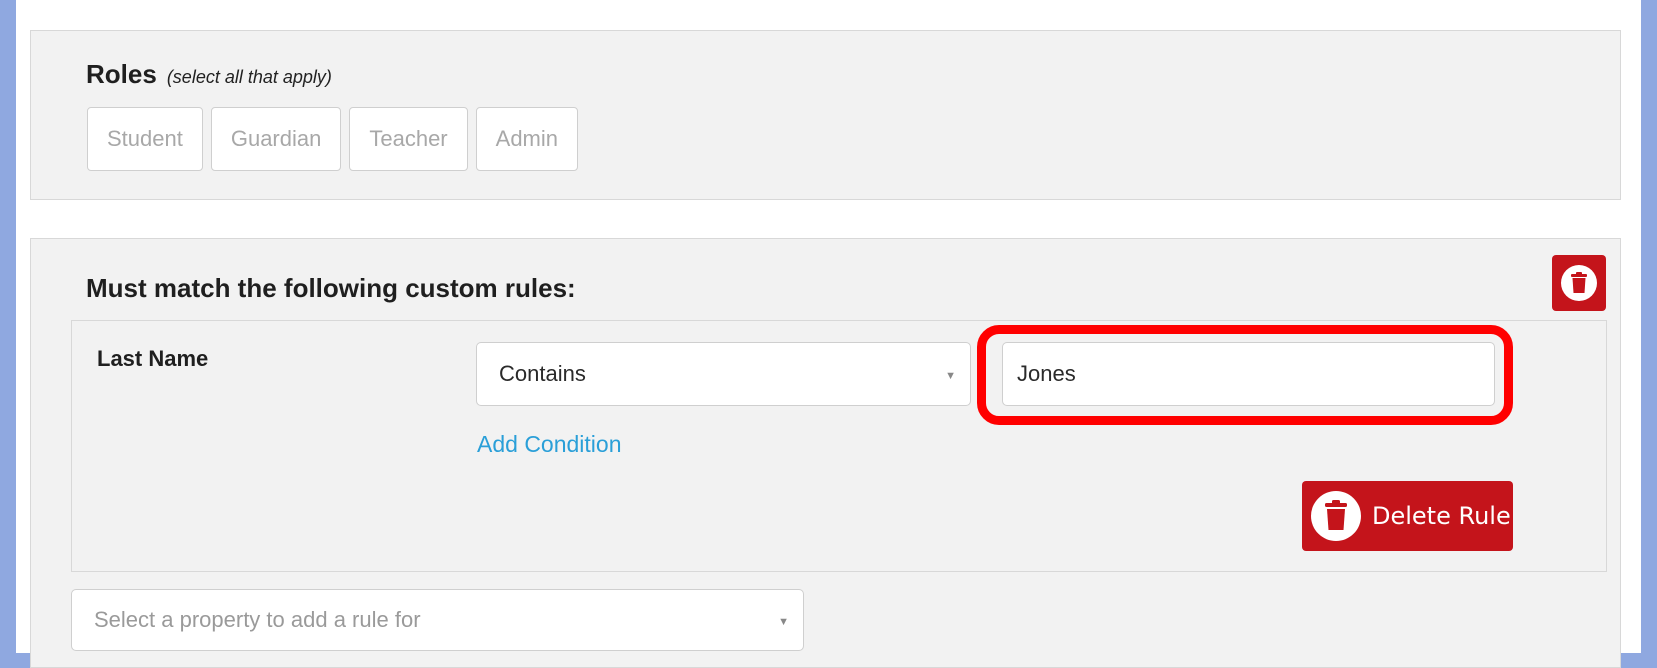 The width and height of the screenshot is (1657, 668). What do you see at coordinates (121, 74) in the screenshot?
I see `roles-title: Roles` at bounding box center [121, 74].